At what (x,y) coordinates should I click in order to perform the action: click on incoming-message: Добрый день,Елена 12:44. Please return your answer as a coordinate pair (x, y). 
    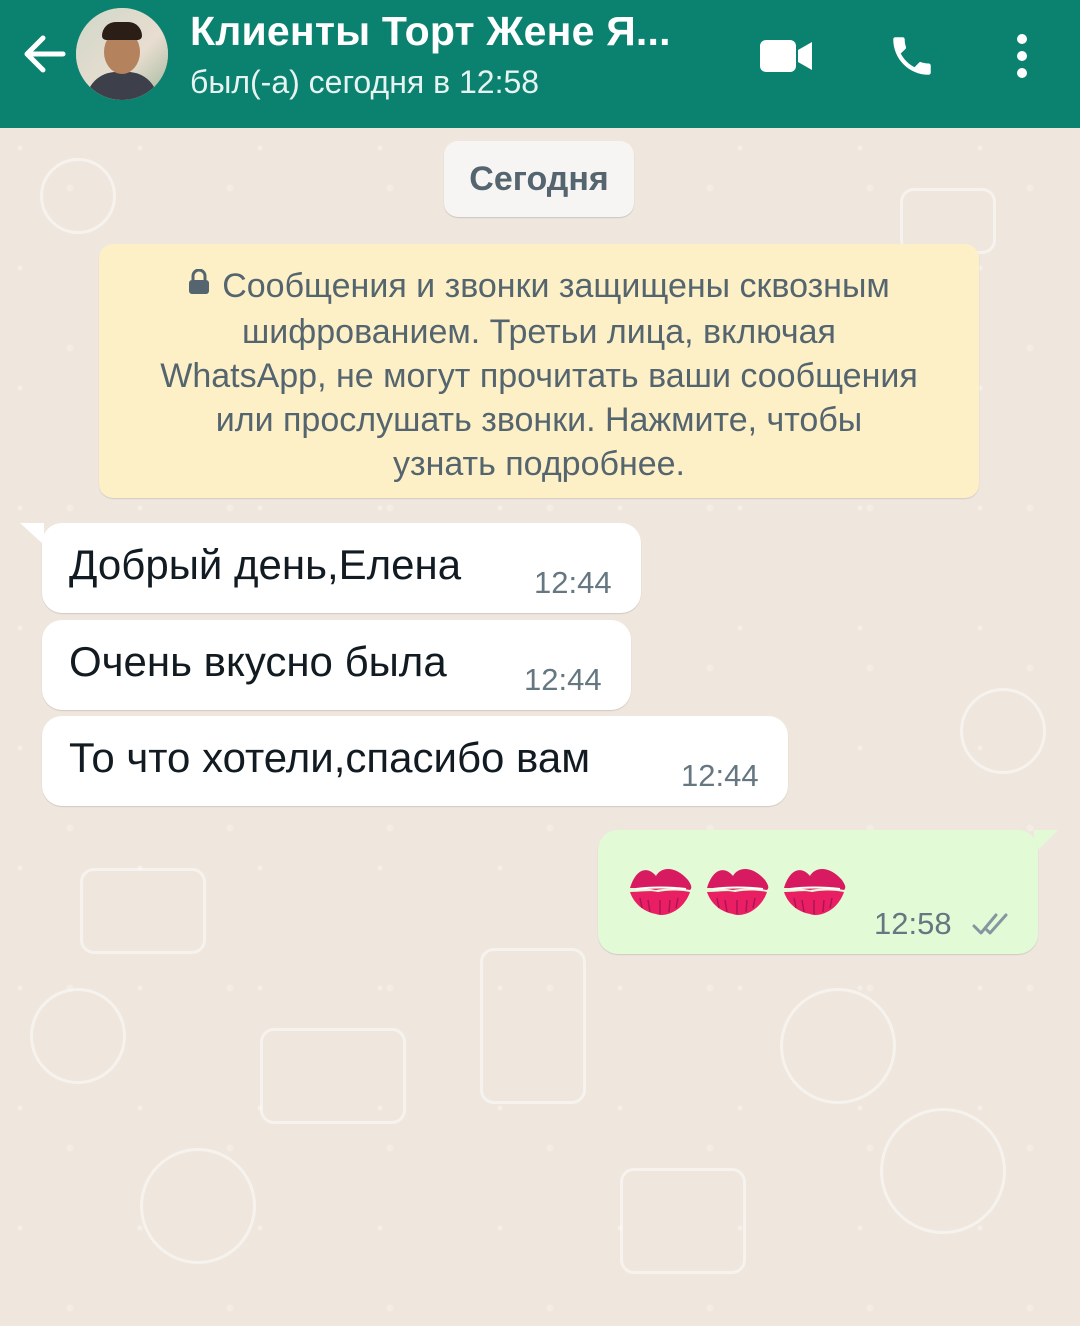
    Looking at the image, I should click on (341, 568).